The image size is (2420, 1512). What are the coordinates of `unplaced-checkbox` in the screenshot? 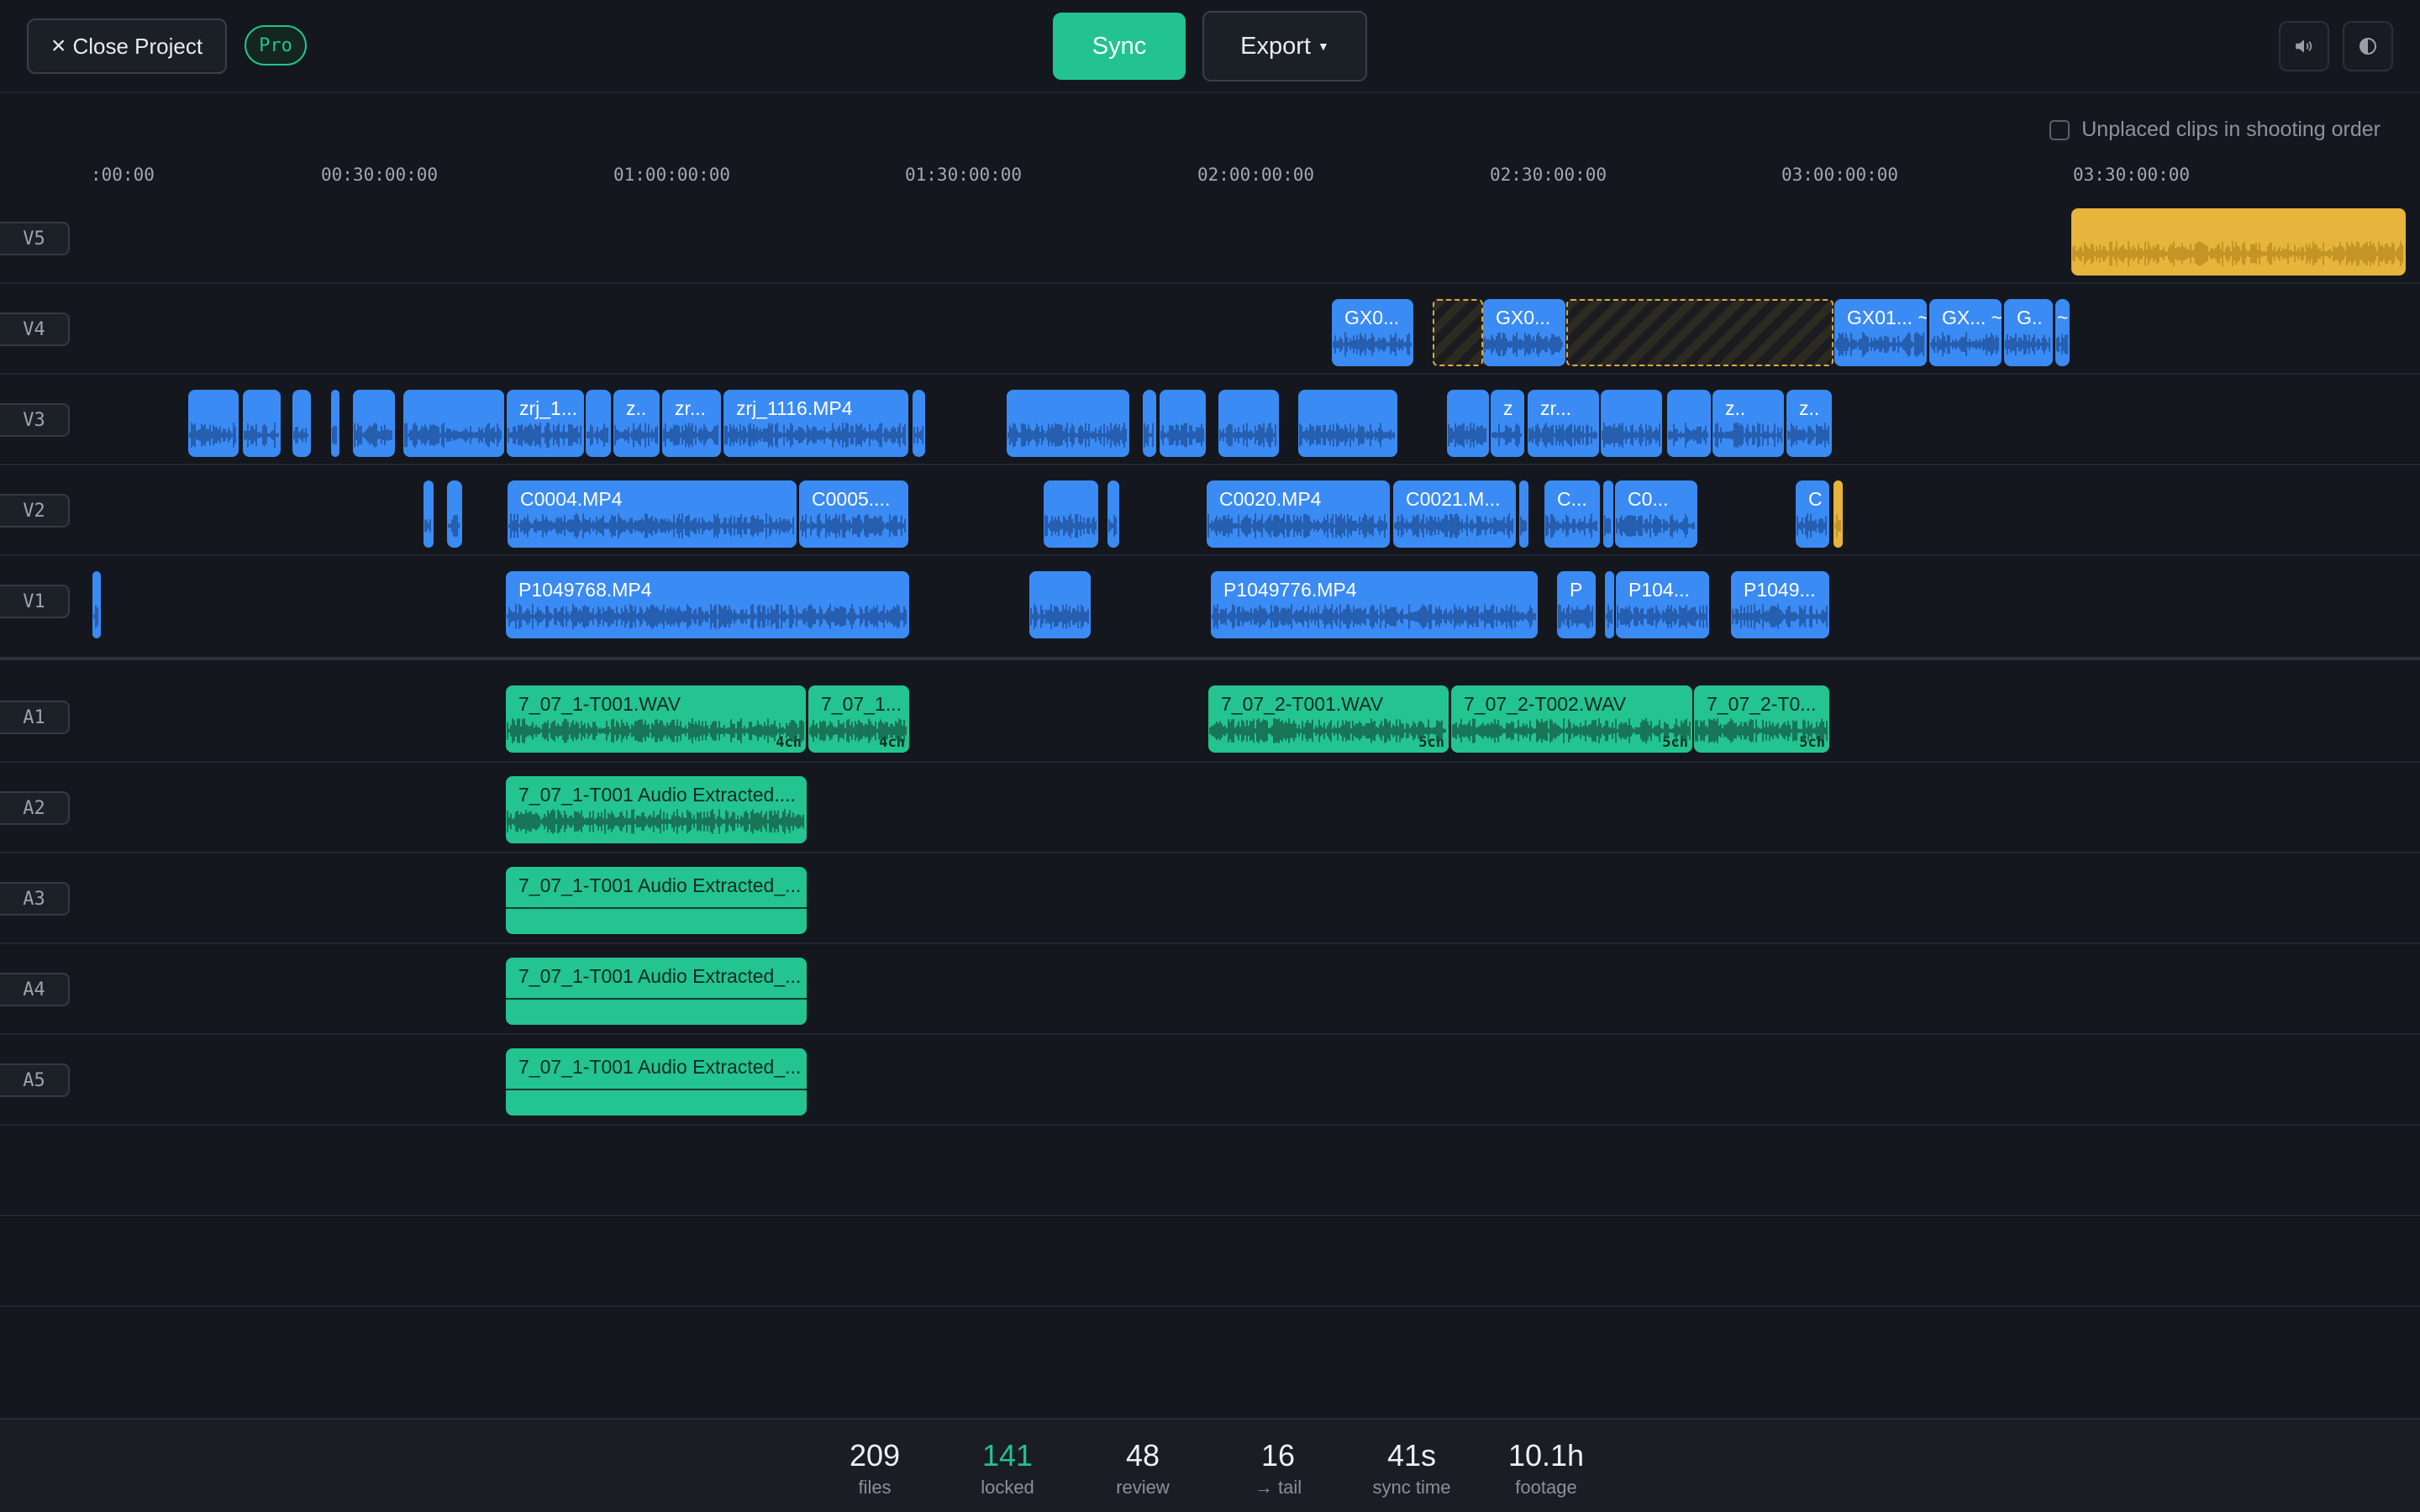 It's located at (2059, 129).